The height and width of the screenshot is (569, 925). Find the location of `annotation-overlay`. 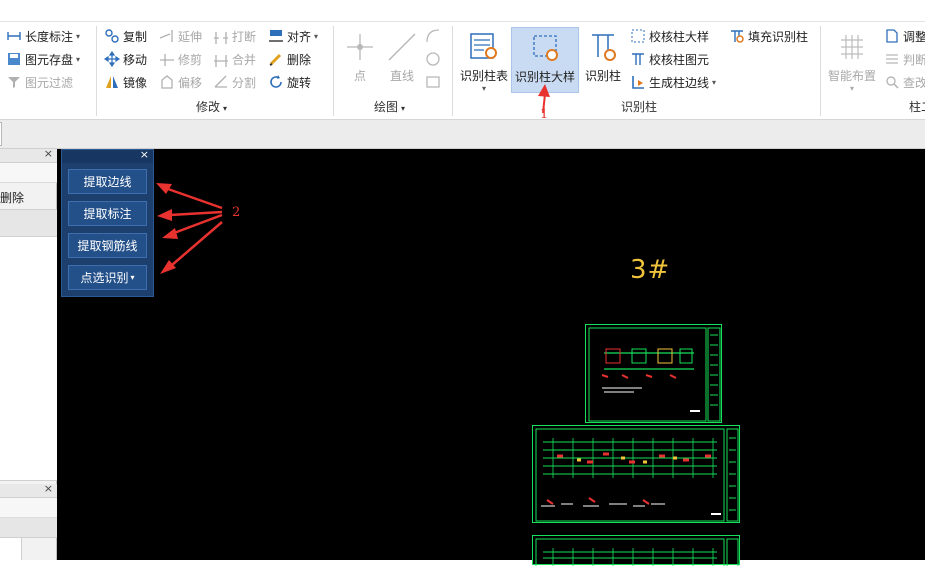

annotation-overlay is located at coordinates (353, 179).